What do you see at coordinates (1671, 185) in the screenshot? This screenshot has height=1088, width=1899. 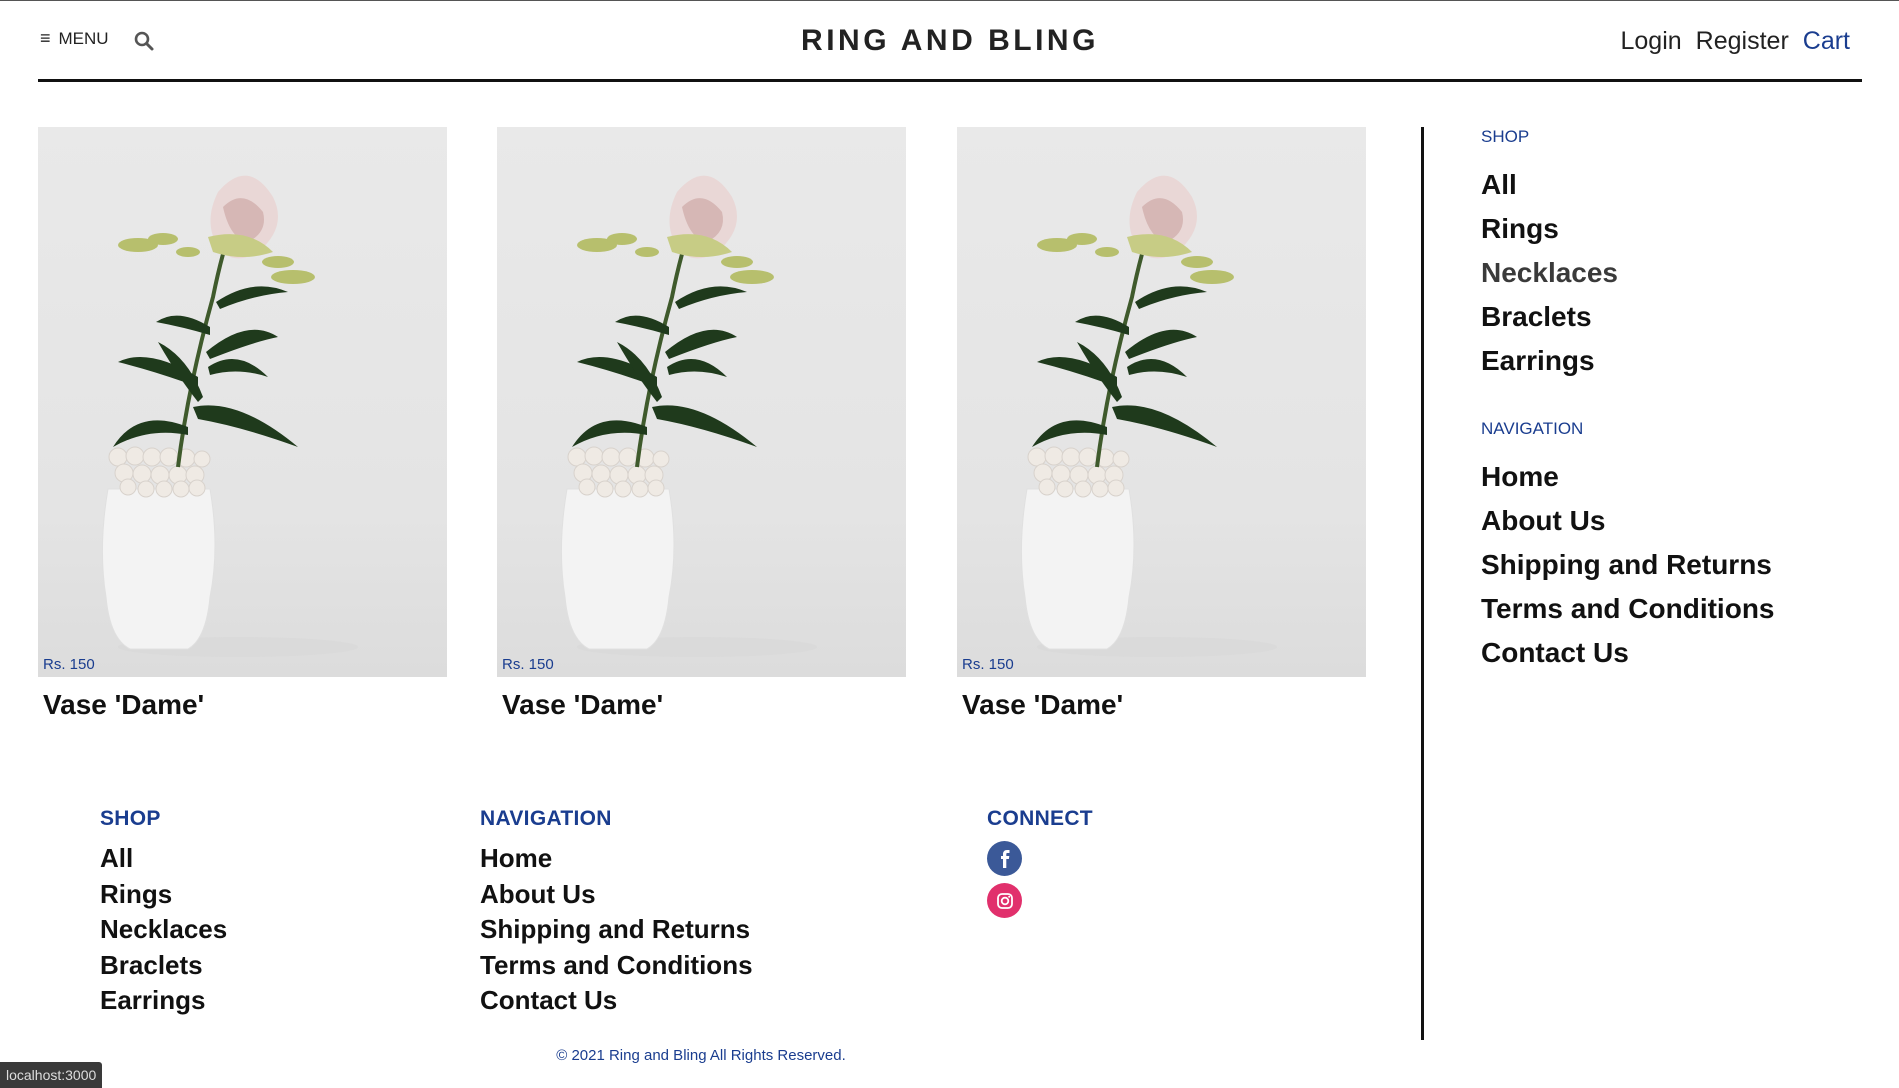 I see `side-shop-item-all: All` at bounding box center [1671, 185].